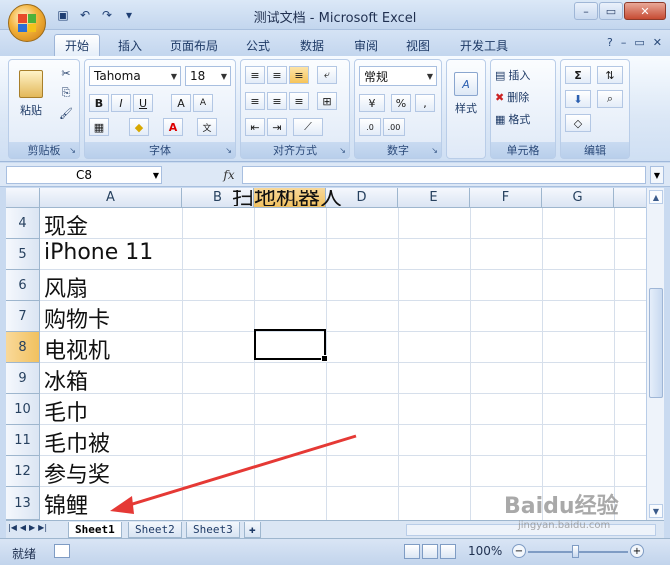  What do you see at coordinates (656, 343) in the screenshot?
I see `scroll-thumb` at bounding box center [656, 343].